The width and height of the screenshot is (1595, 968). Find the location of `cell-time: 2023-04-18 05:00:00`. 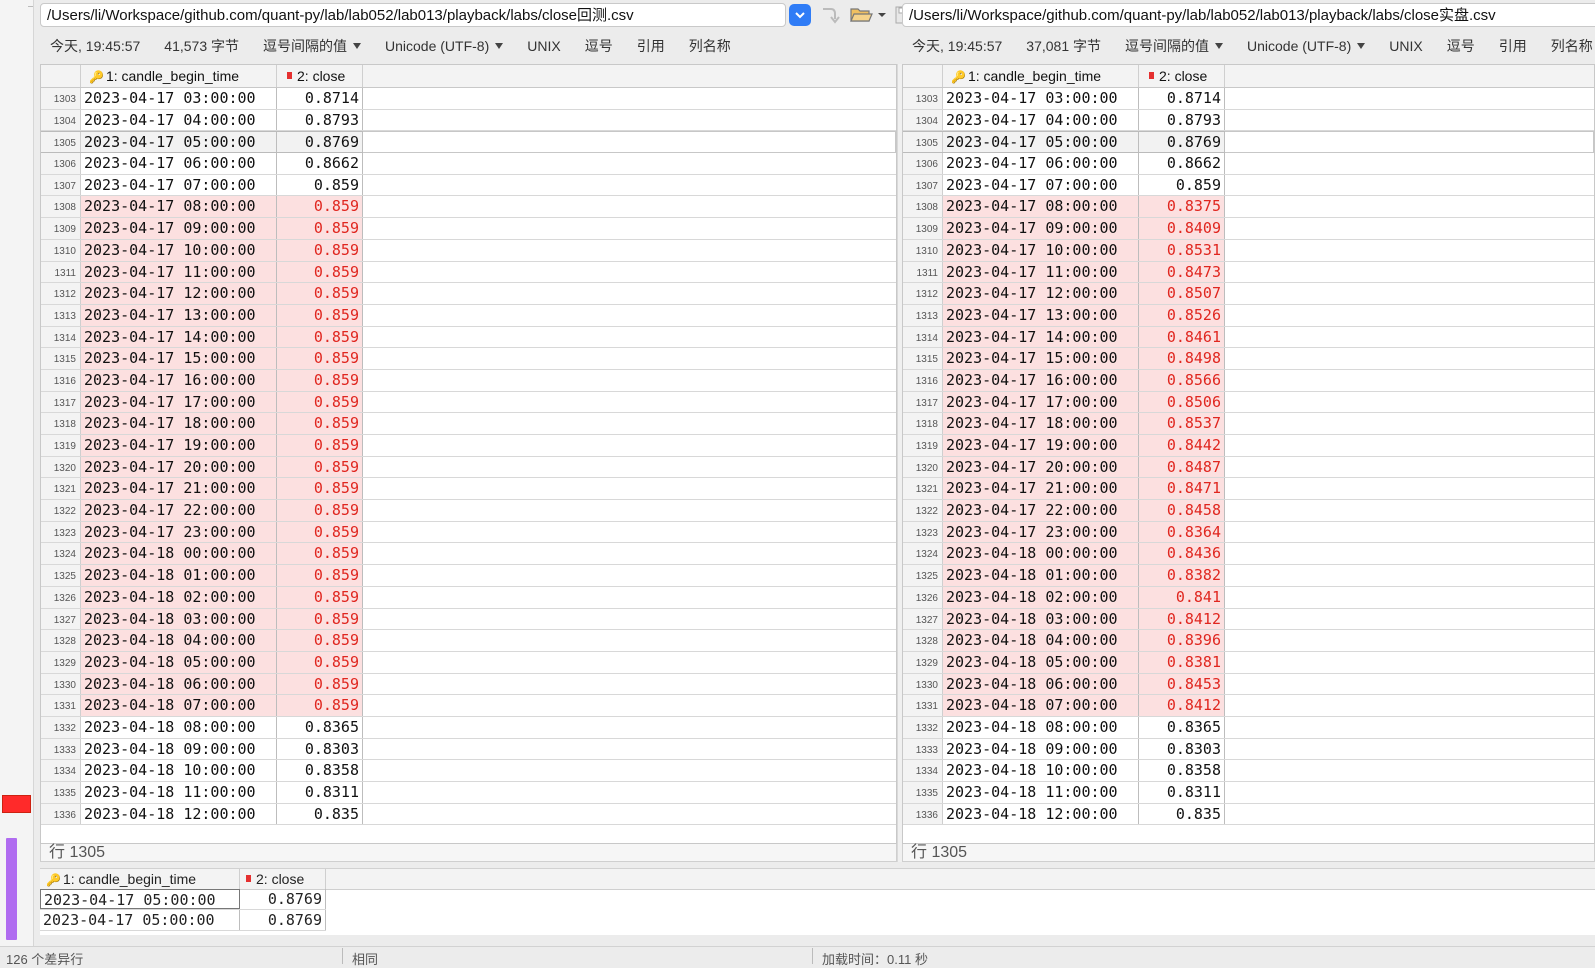

cell-time: 2023-04-18 05:00:00 is located at coordinates (1041, 662).